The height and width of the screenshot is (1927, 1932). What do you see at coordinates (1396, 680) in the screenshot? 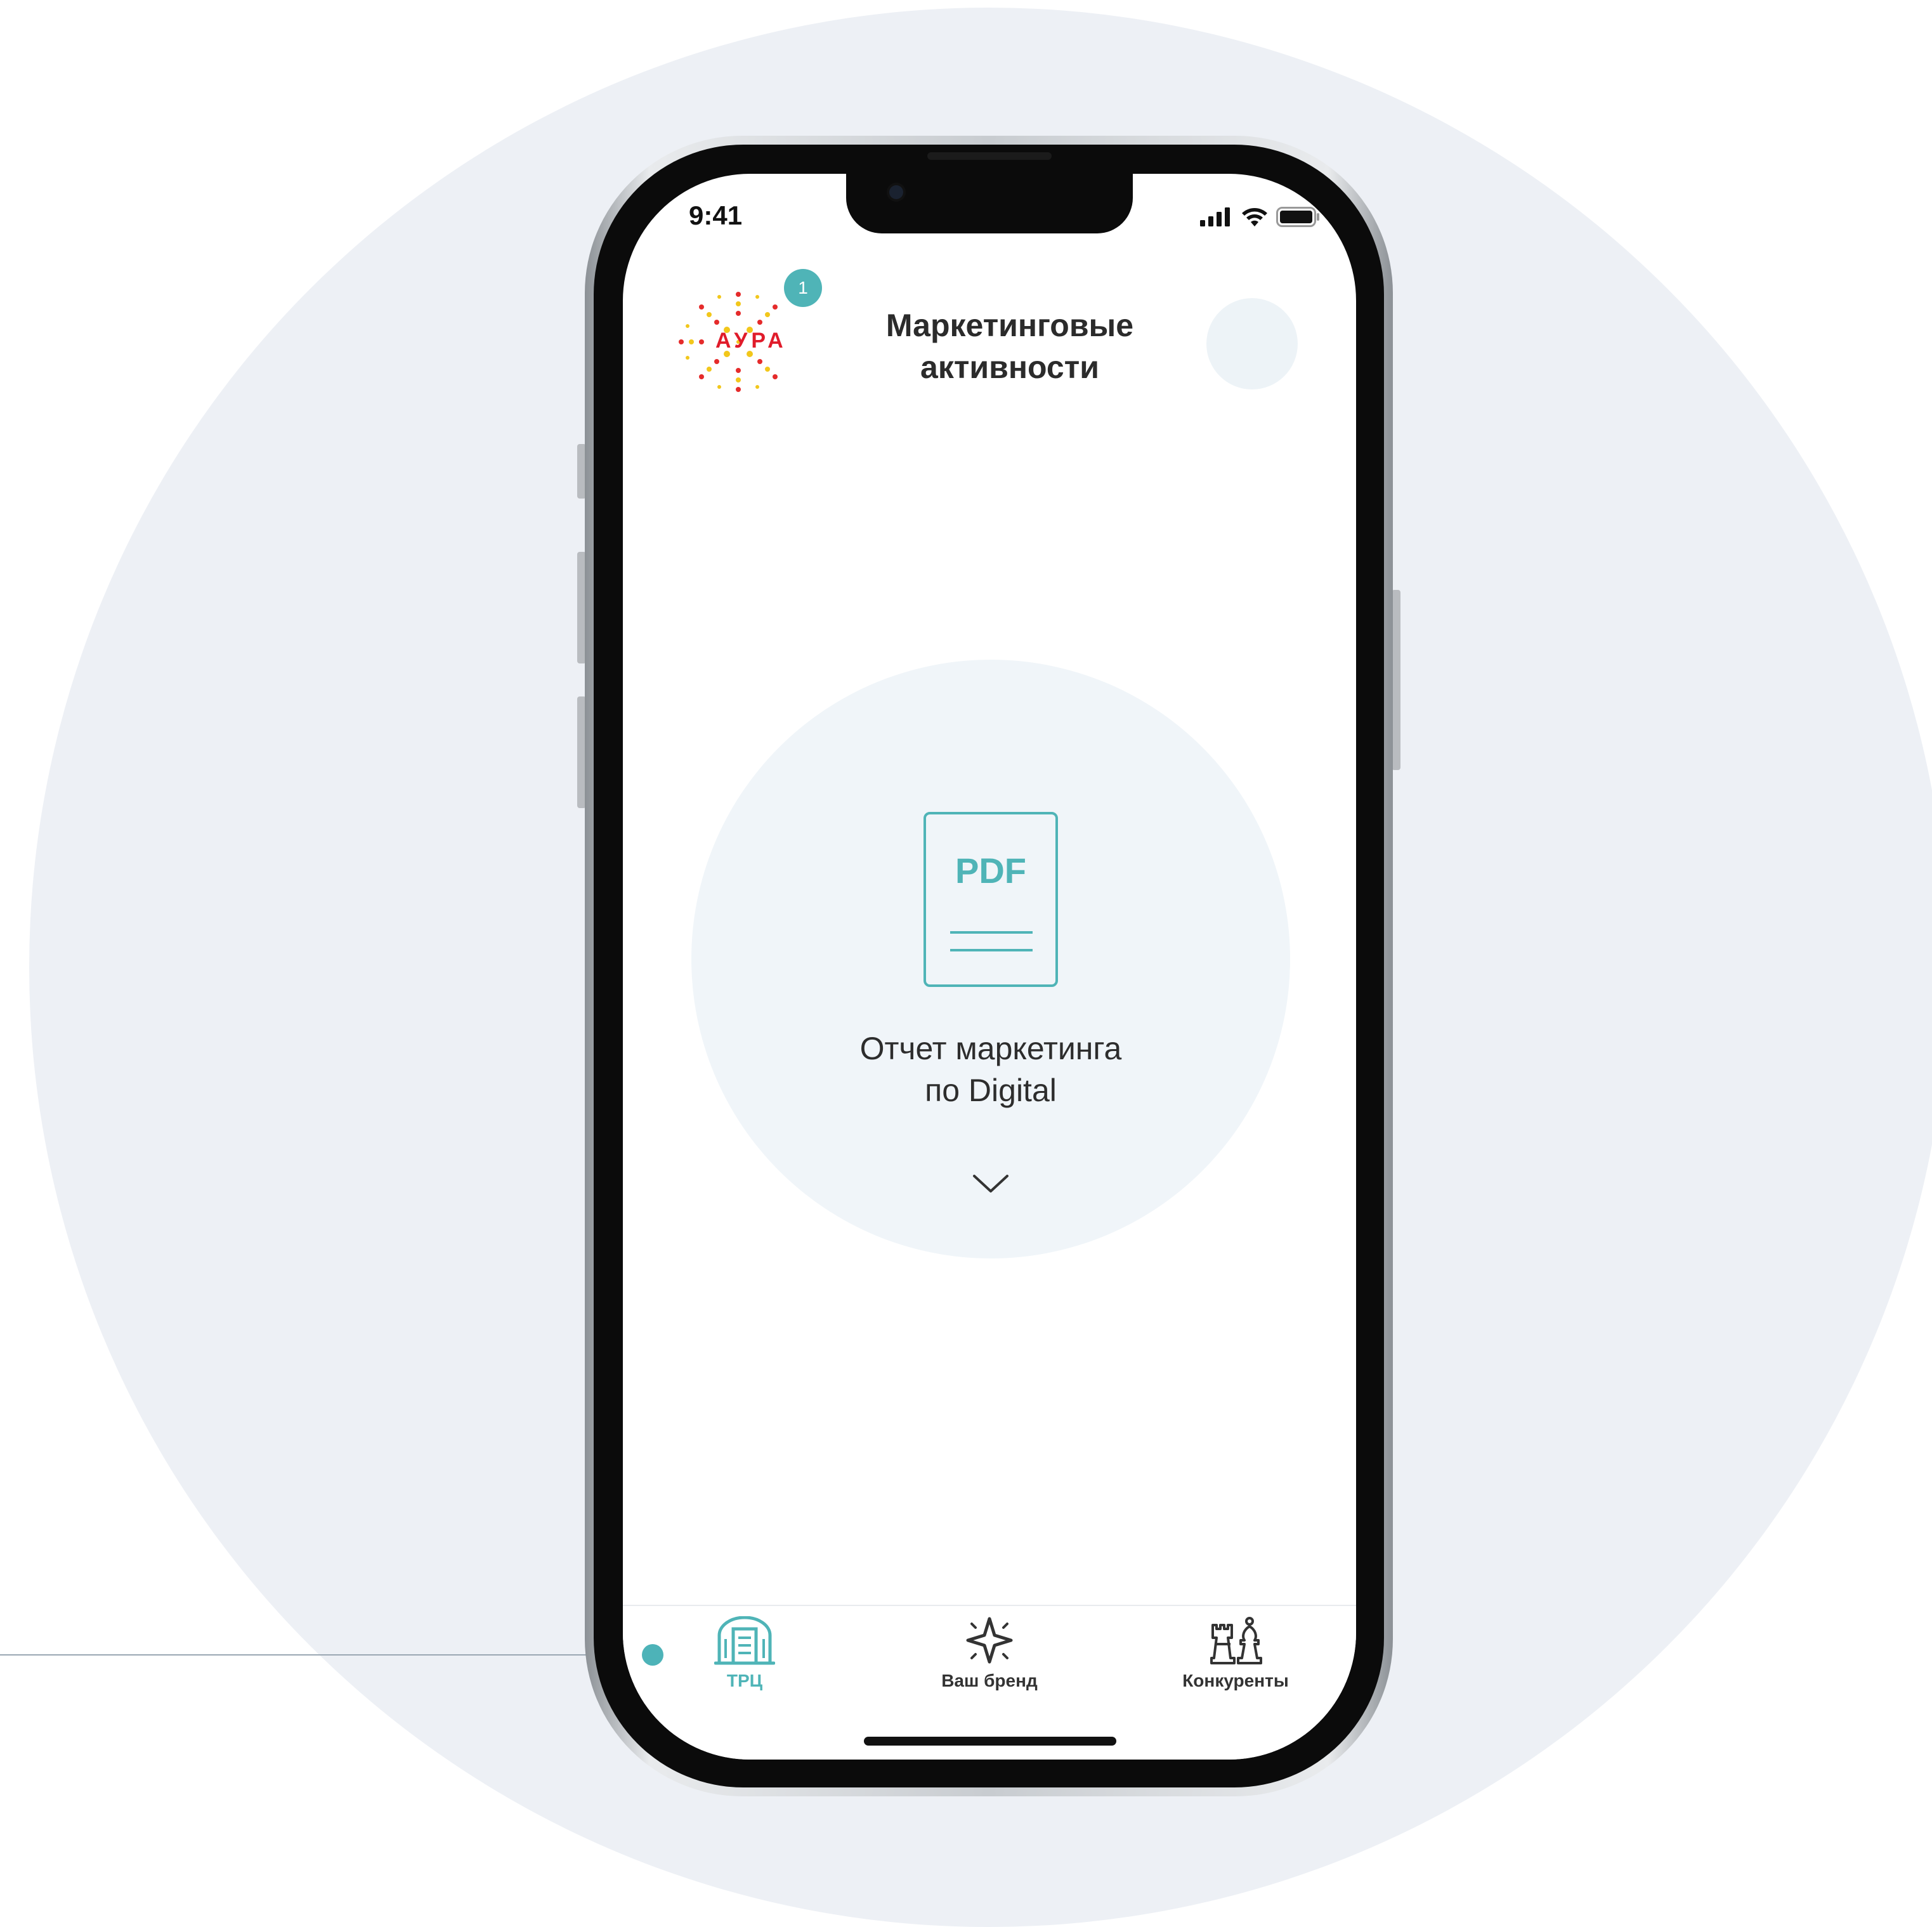
I see `phone-power-button` at bounding box center [1396, 680].